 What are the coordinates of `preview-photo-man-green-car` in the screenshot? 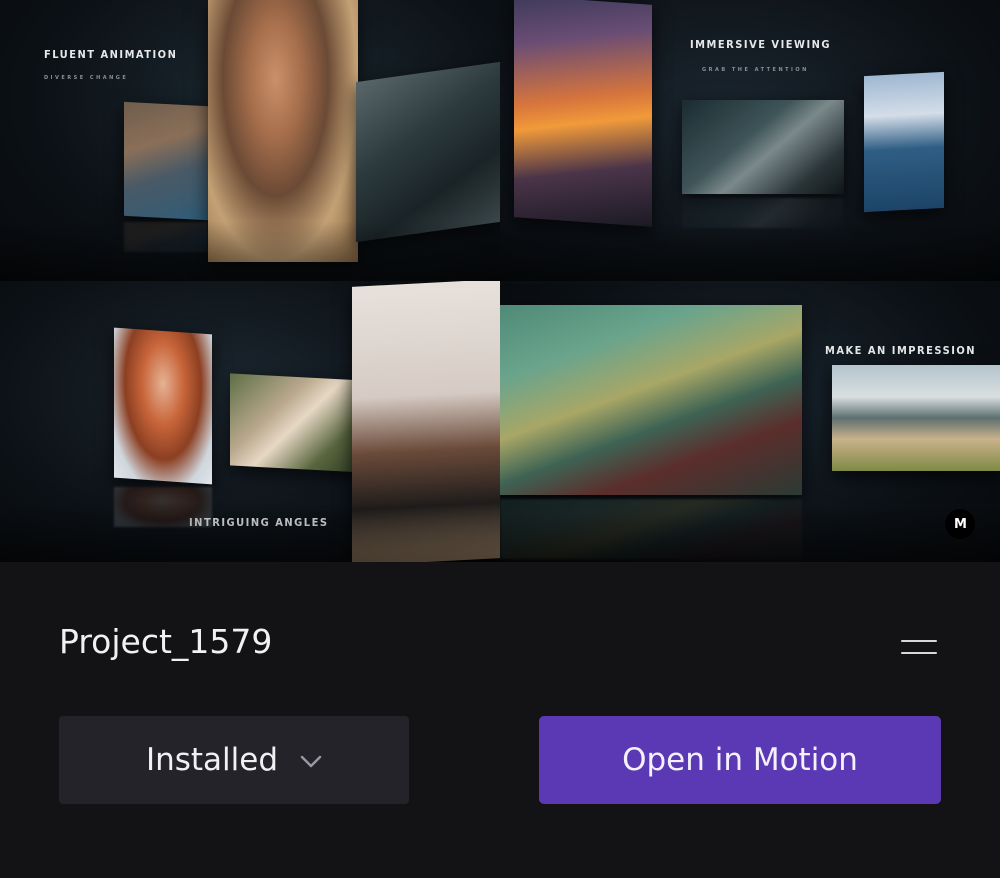 It's located at (651, 400).